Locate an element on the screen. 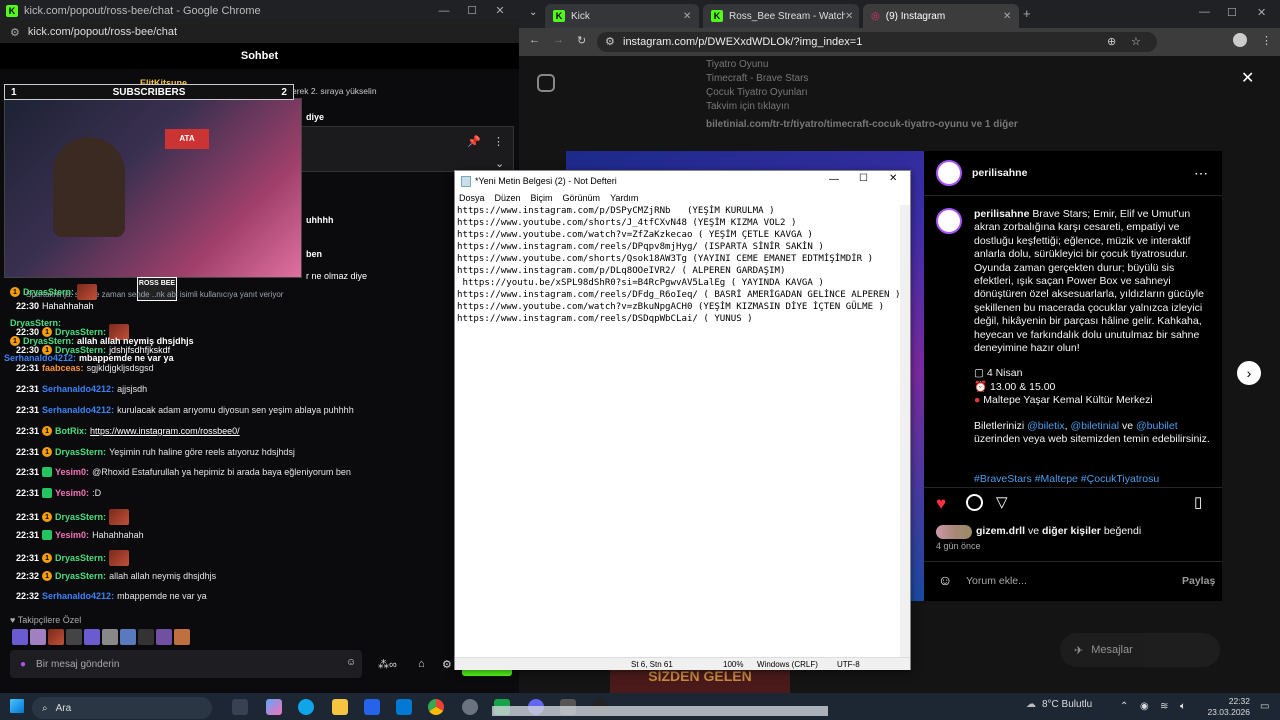 The width and height of the screenshot is (1280, 720). likes-text: gizem.drll ve diğer kişiler beğendi is located at coordinates (1058, 531).